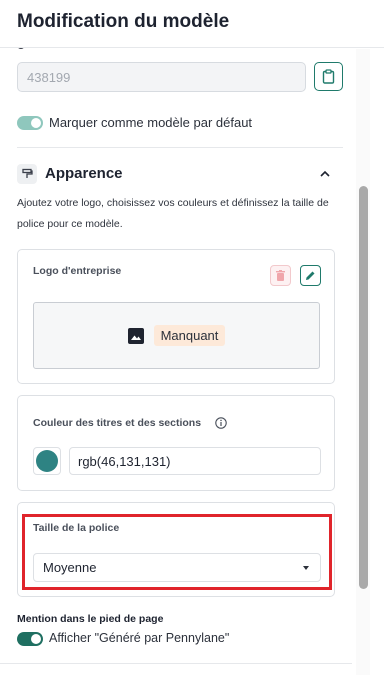 This screenshot has height=675, width=384. Describe the element at coordinates (151, 122) in the screenshot. I see `default-template-label: Marquer comme modèle par défaut` at that location.